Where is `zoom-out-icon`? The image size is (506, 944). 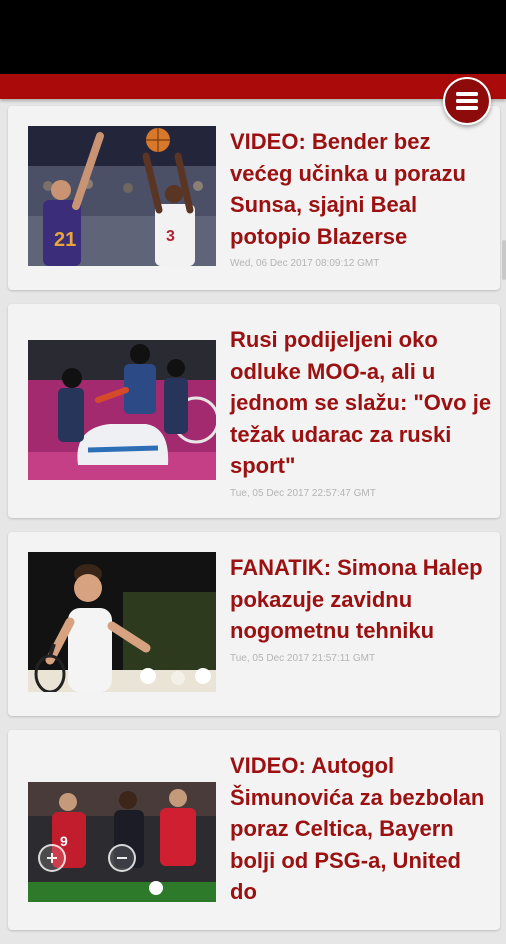 zoom-out-icon is located at coordinates (122, 858).